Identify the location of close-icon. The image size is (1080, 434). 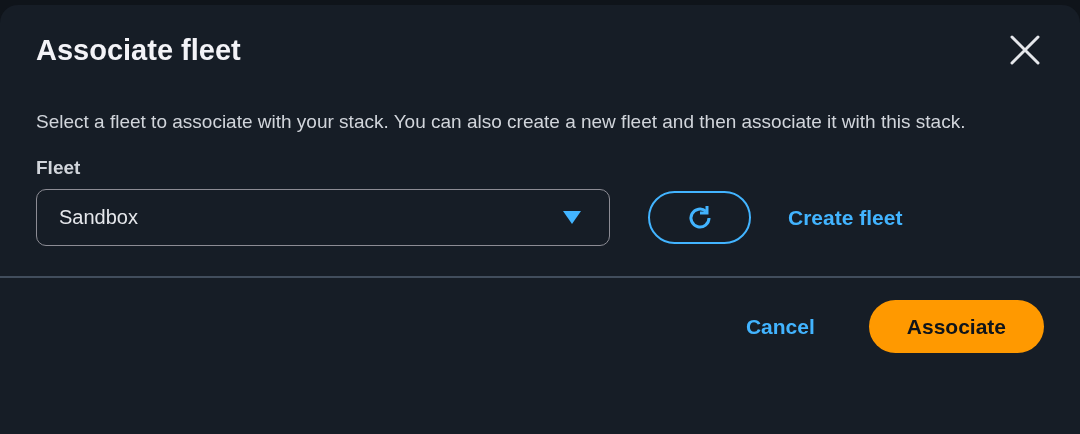
(1025, 50).